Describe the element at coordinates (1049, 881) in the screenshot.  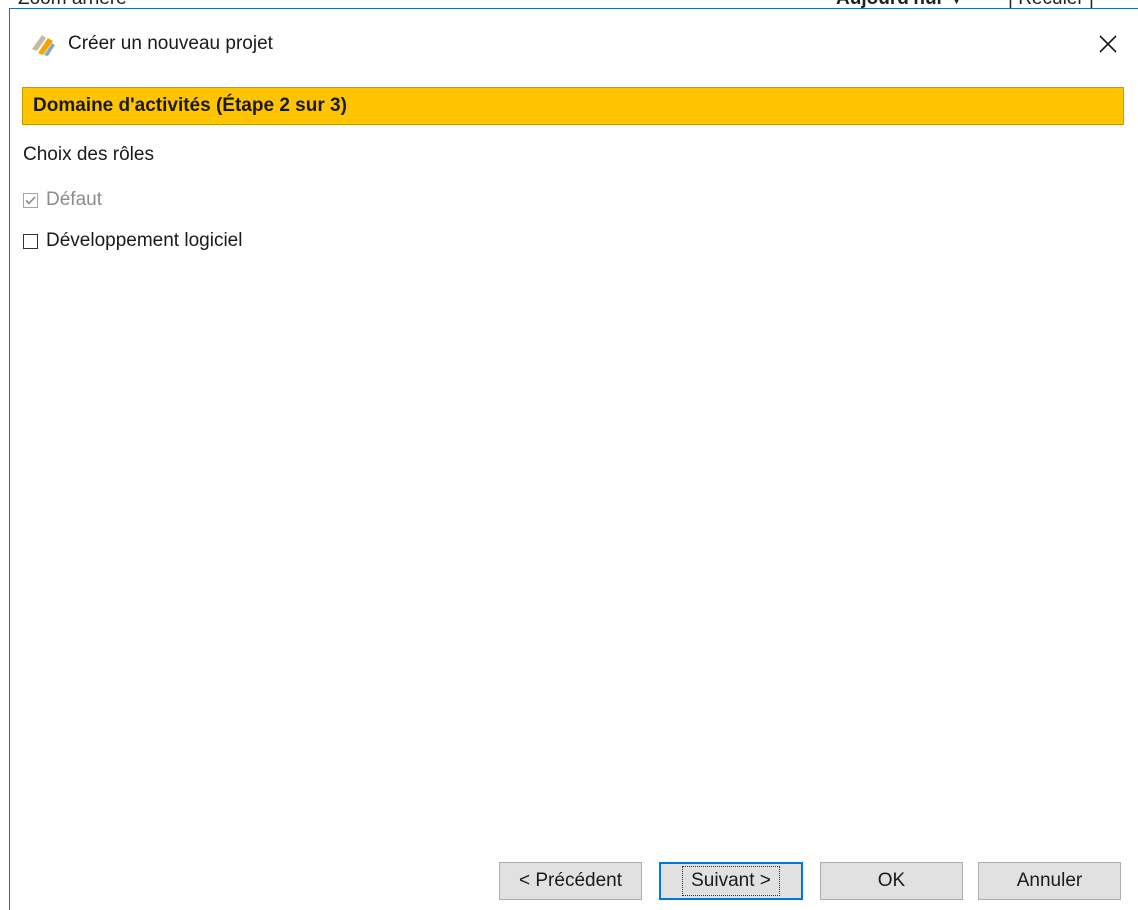
I see `cancel-button: Annuler` at that location.